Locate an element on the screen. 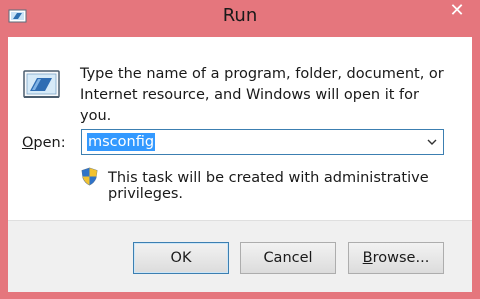  close-button: ✕ is located at coordinates (457, 11).